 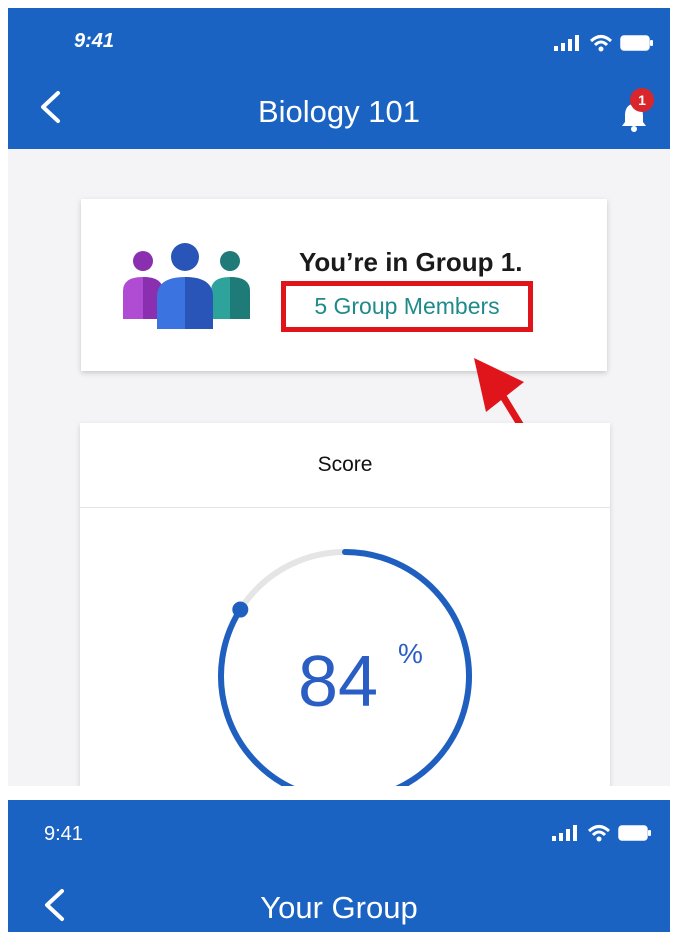 What do you see at coordinates (240, 609) in the screenshot?
I see `score-progress-dot` at bounding box center [240, 609].